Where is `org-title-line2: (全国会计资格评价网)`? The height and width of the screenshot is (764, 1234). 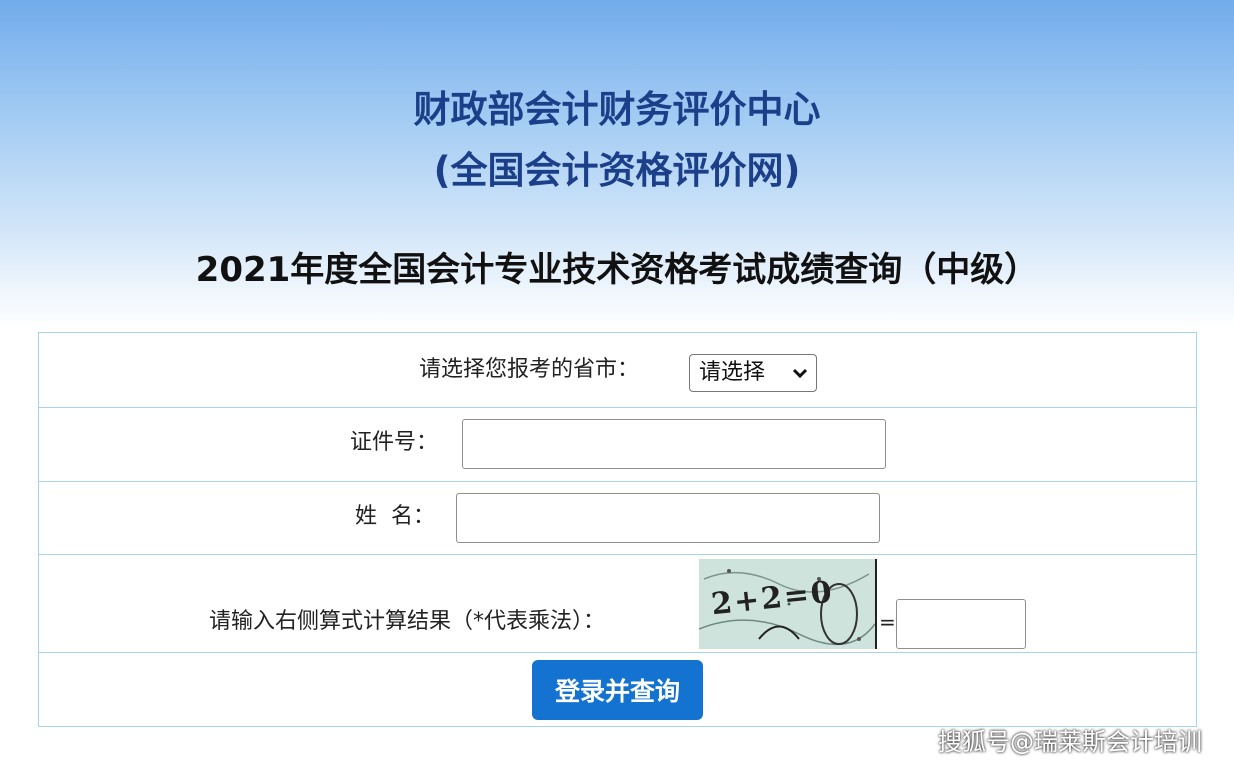
org-title-line2: (全国会计资格评价网) is located at coordinates (617, 170).